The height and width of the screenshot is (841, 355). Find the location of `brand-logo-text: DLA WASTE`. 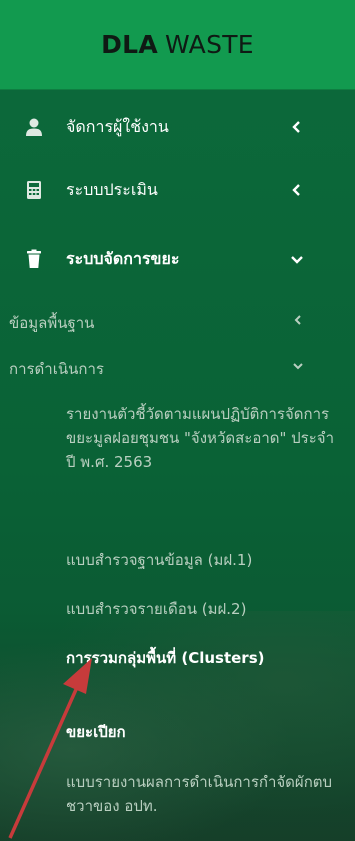

brand-logo-text: DLA WASTE is located at coordinates (177, 44).